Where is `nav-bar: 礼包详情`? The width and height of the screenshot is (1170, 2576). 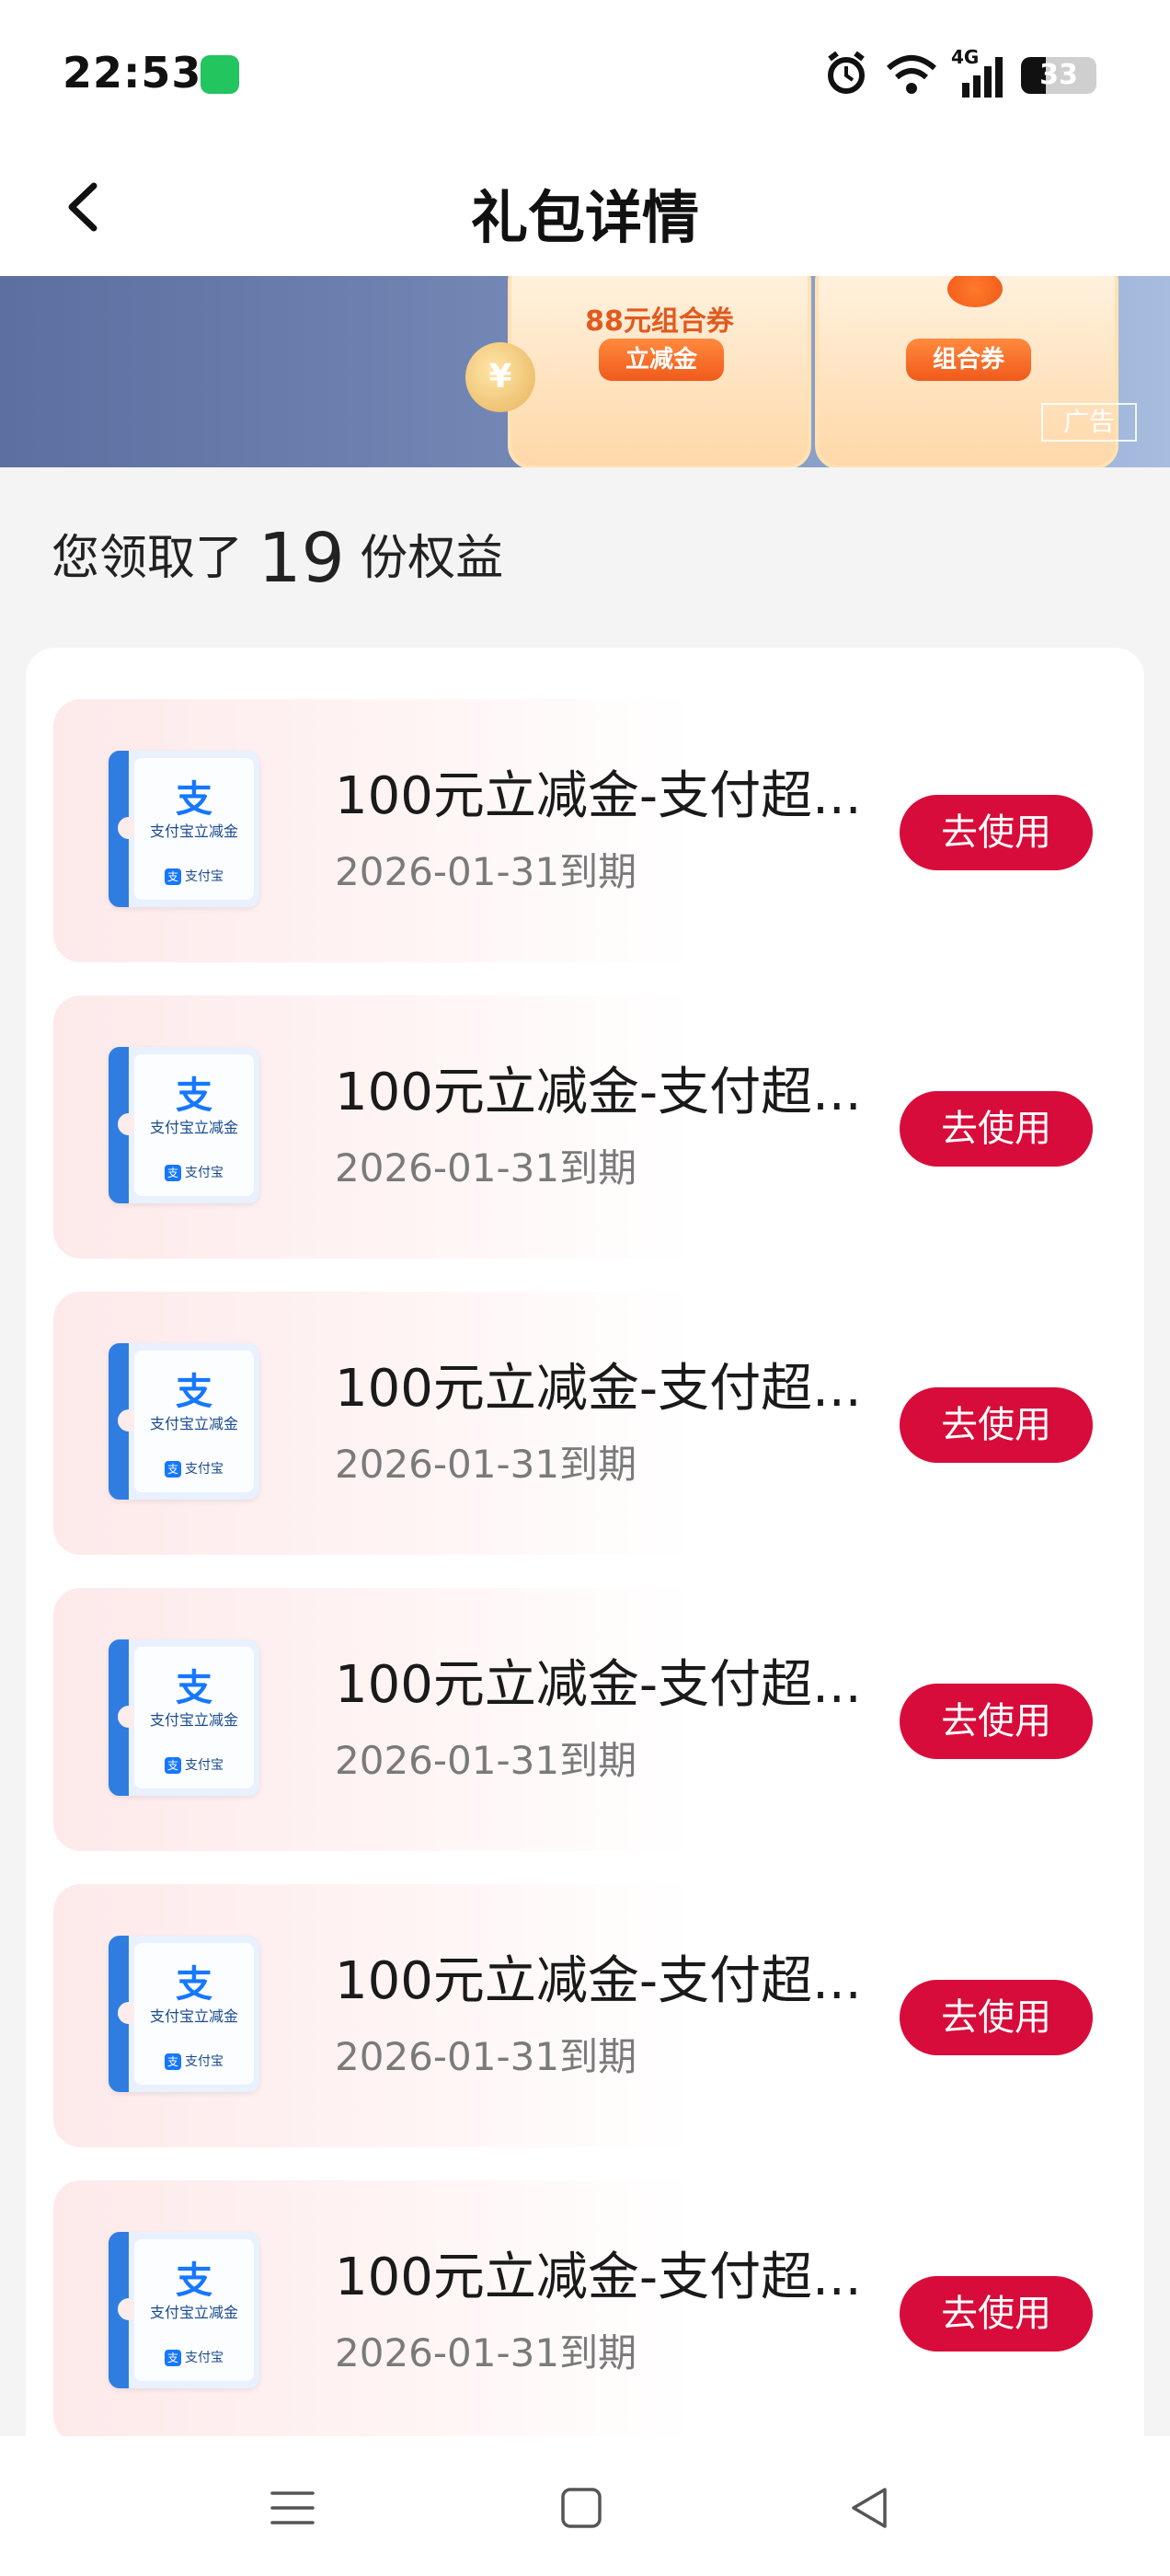
nav-bar: 礼包详情 is located at coordinates (585, 207).